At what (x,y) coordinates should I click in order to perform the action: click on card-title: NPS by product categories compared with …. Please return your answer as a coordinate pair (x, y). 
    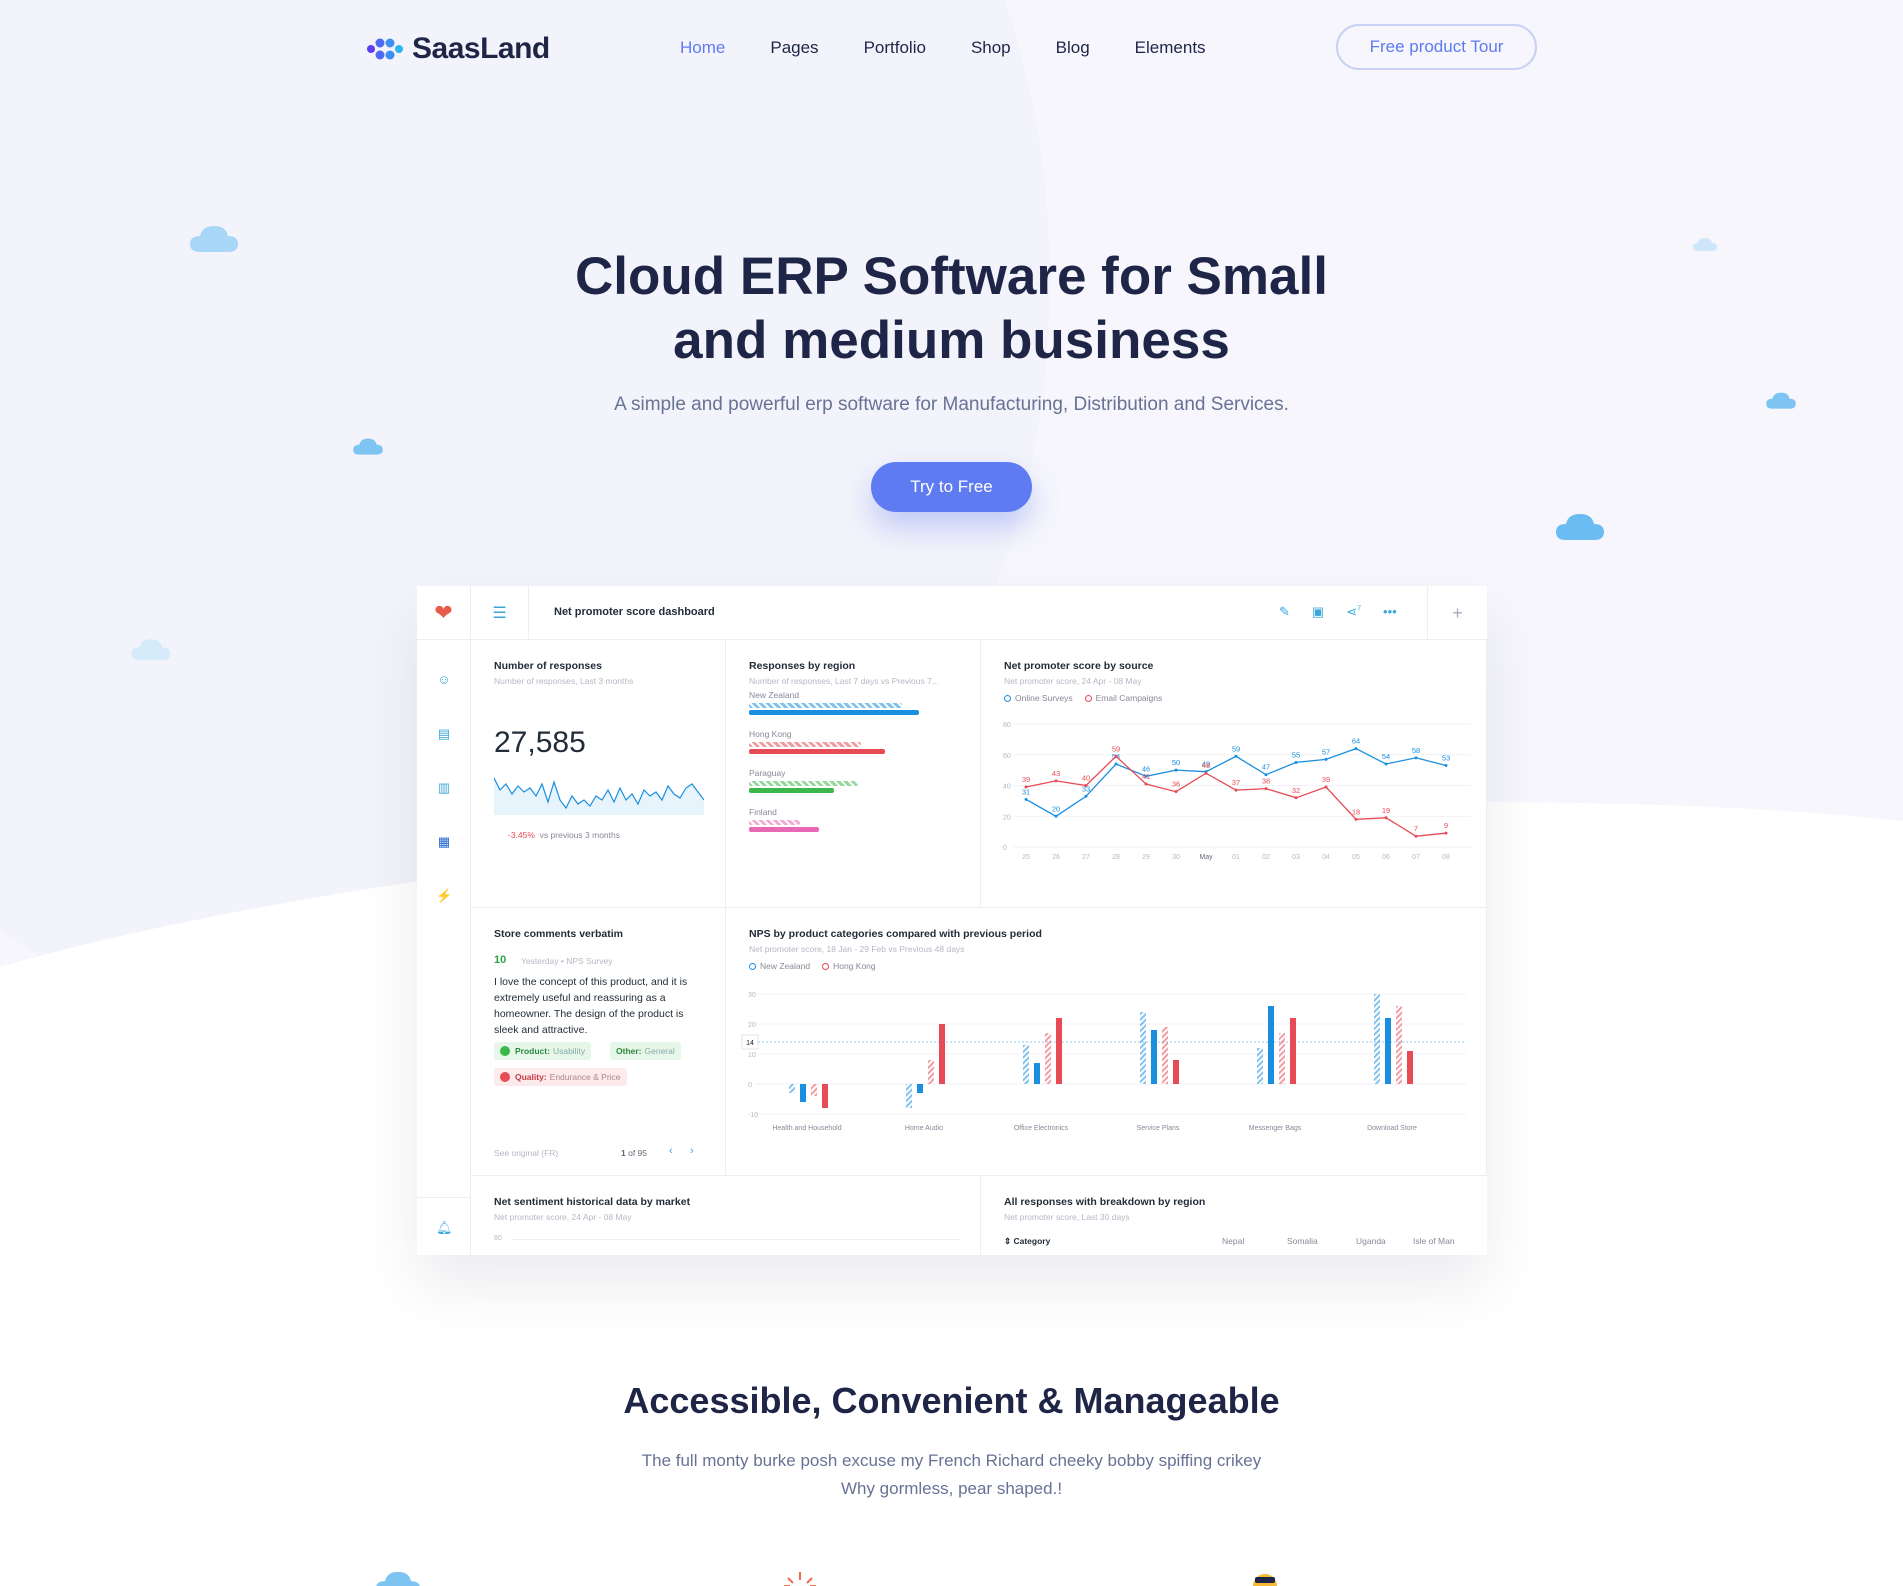
    Looking at the image, I should click on (895, 934).